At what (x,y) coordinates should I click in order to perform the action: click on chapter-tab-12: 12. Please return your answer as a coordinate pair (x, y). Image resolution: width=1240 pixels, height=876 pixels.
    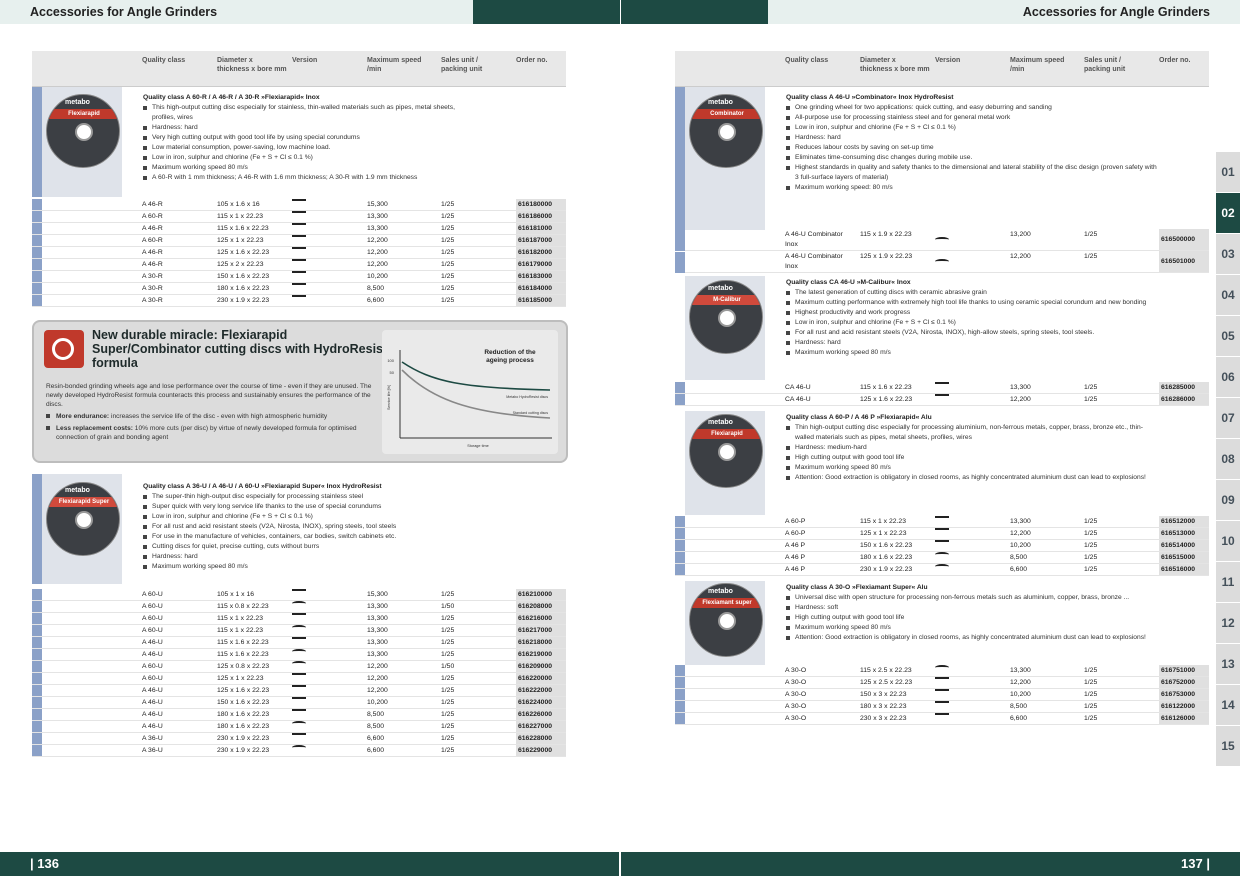
    Looking at the image, I should click on (1228, 623).